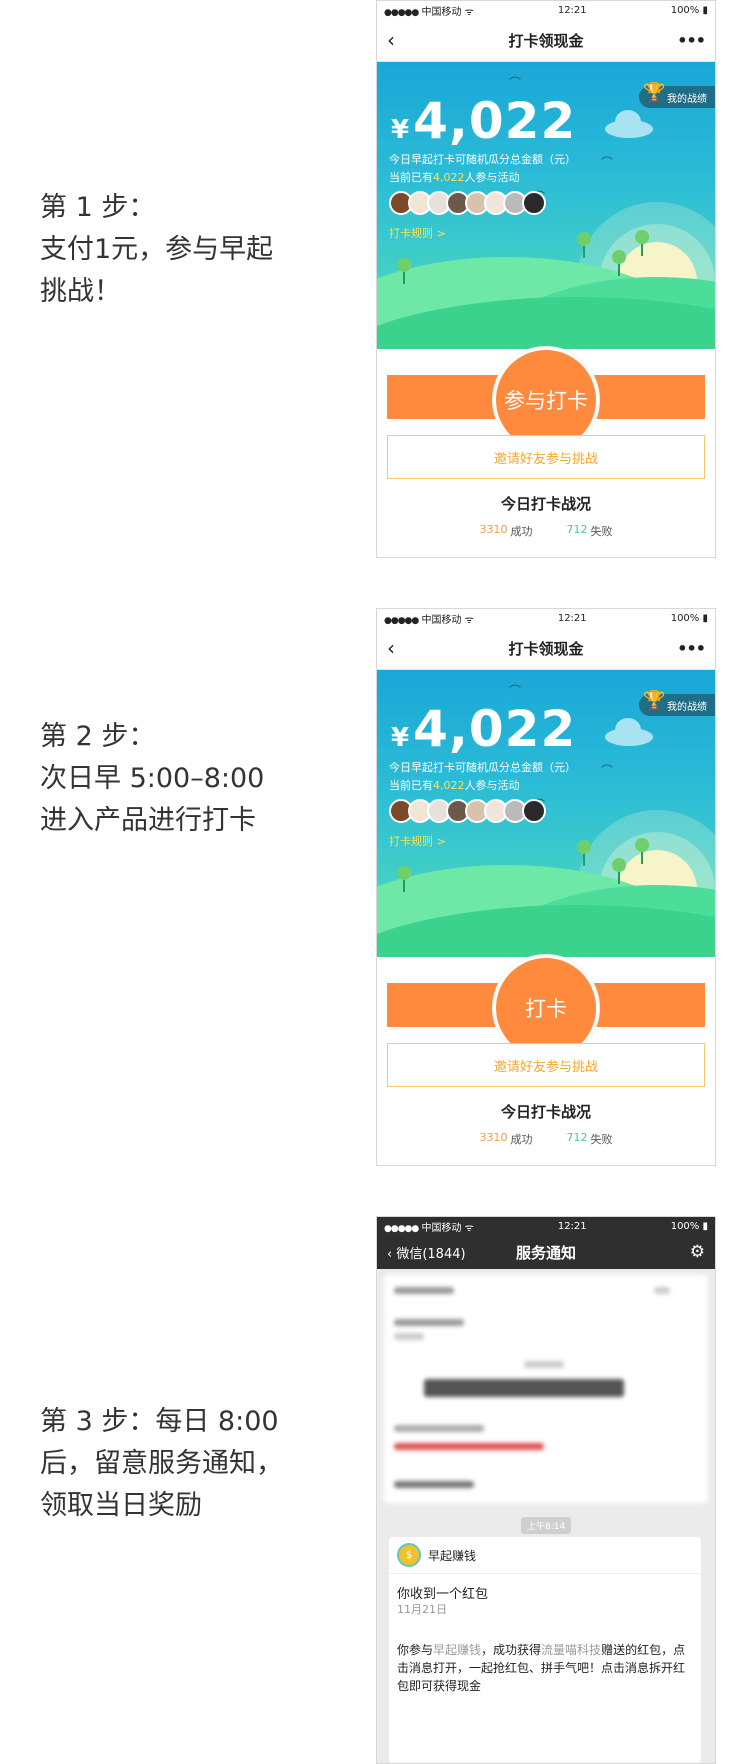 Image resolution: width=750 pixels, height=1764 pixels. Describe the element at coordinates (546, 1389) in the screenshot. I see `blurred-message-card` at that location.